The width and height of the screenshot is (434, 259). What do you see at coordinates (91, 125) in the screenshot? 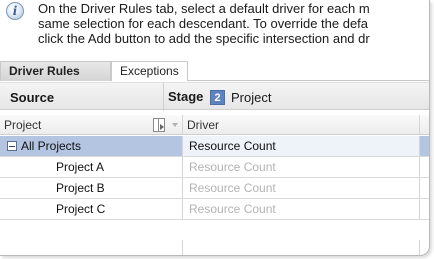
I see `column-header-project: Project` at bounding box center [91, 125].